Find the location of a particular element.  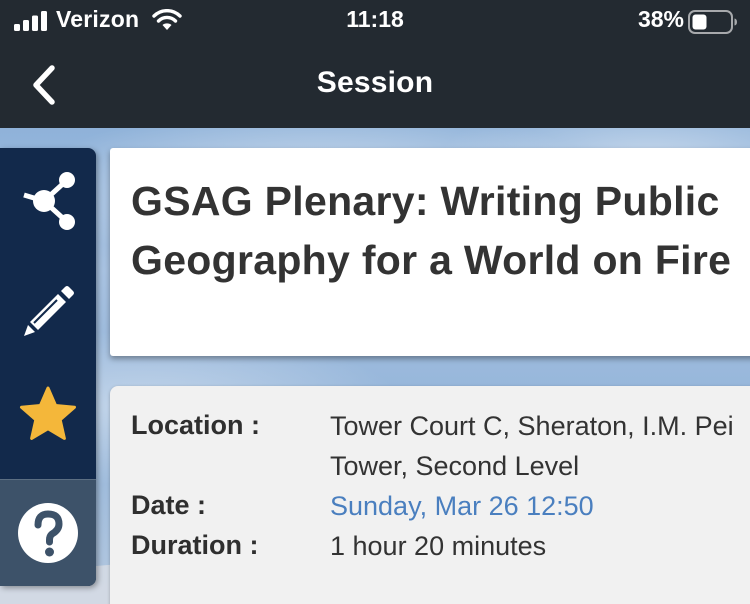

notes-button is located at coordinates (48, 308).